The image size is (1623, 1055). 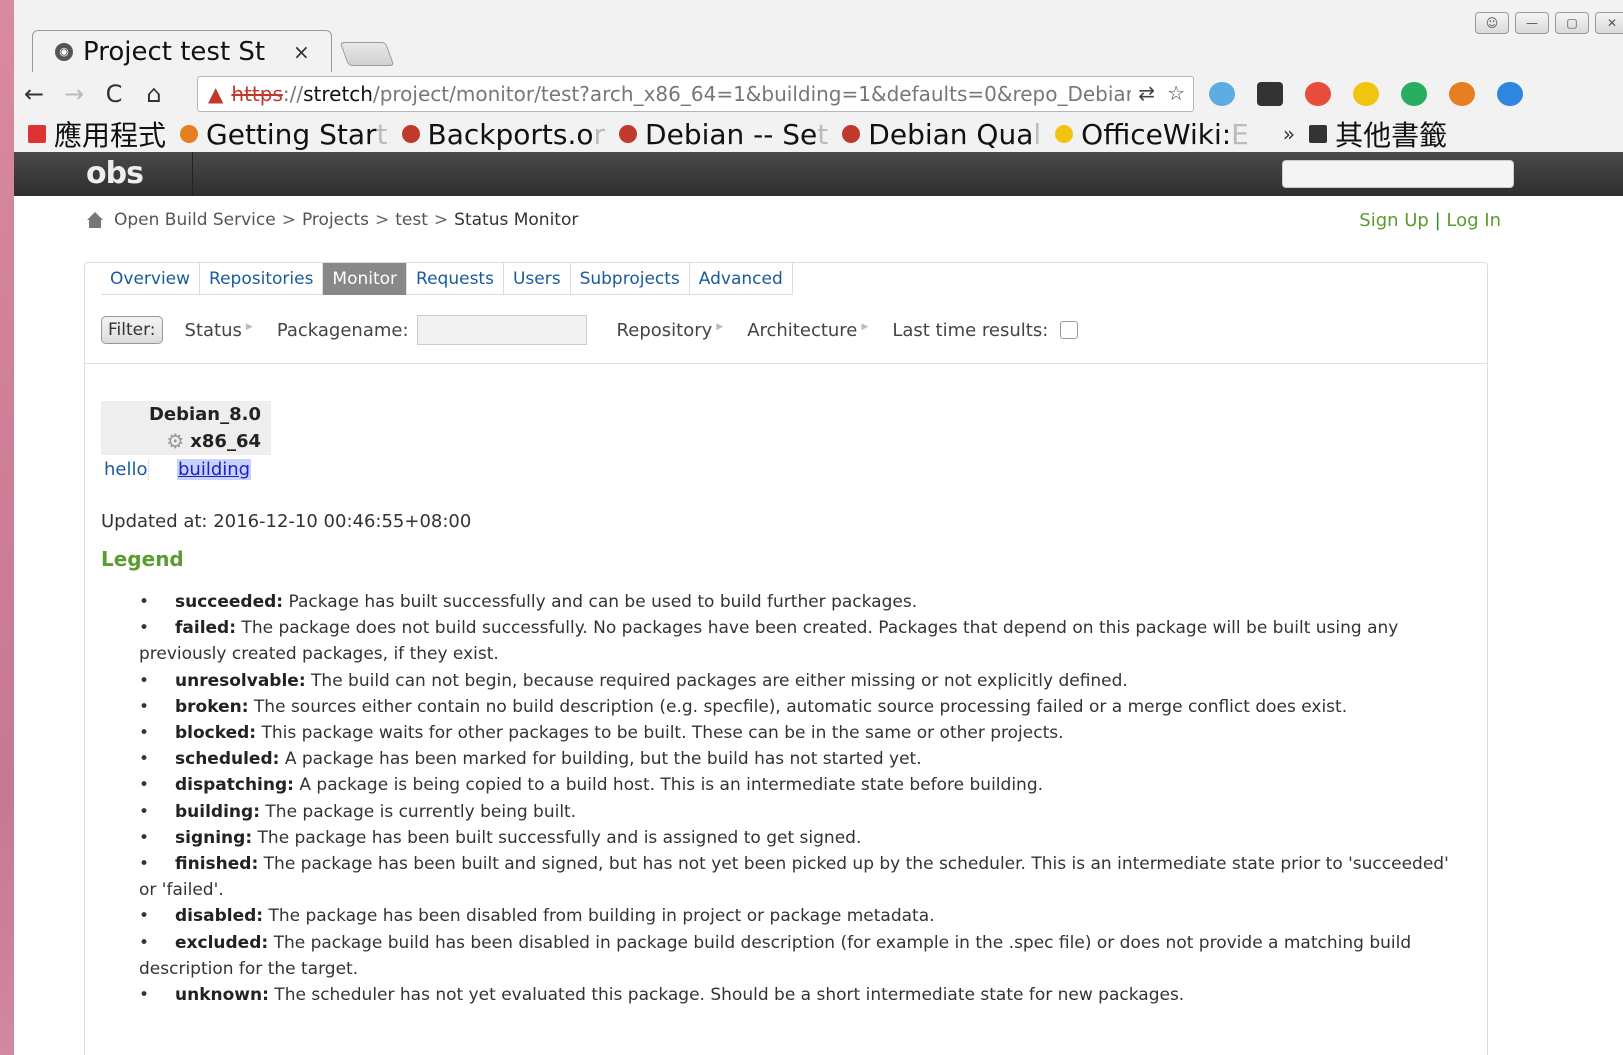 I want to click on translate-icon: ⇄, so click(x=1146, y=93).